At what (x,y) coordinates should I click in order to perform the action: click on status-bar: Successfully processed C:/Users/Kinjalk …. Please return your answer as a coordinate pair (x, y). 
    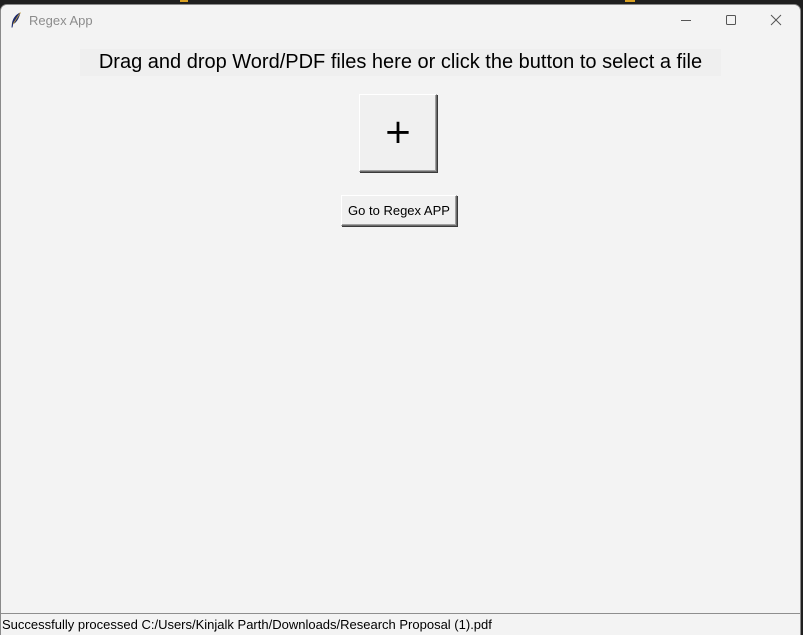
    Looking at the image, I should click on (400, 624).